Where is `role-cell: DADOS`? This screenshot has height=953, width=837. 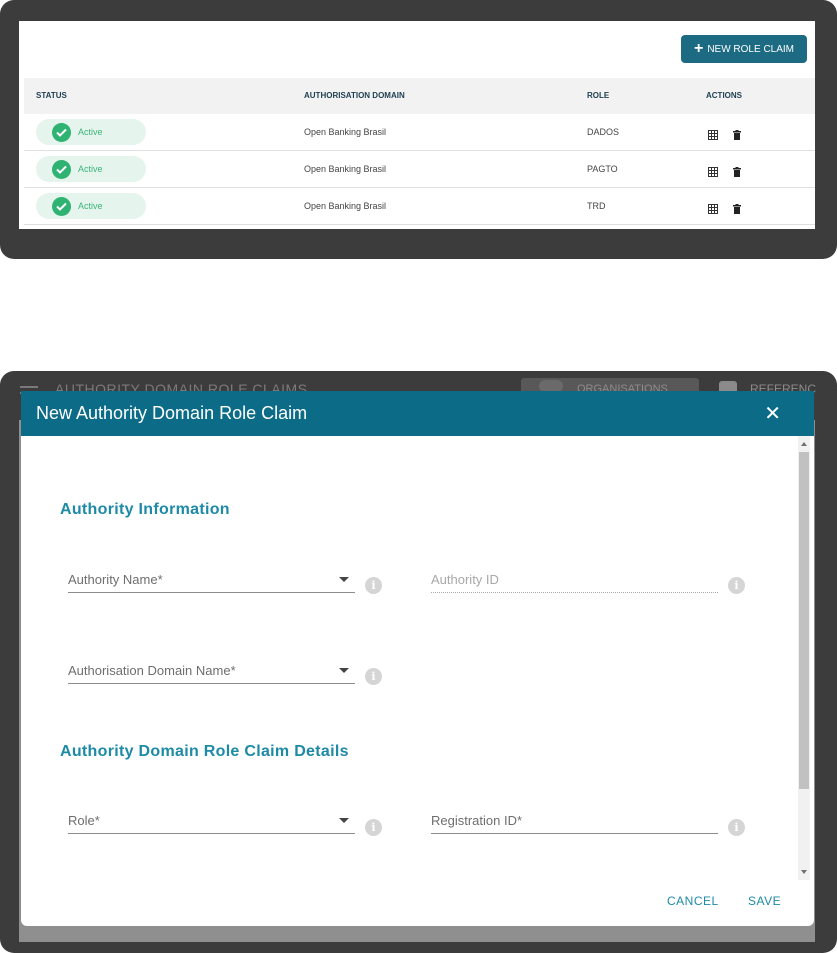
role-cell: DADOS is located at coordinates (603, 132).